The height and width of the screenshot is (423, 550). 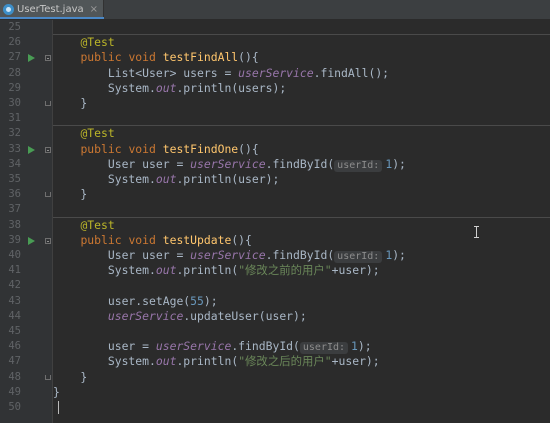 I want to click on line-number: 33, so click(x=14, y=148).